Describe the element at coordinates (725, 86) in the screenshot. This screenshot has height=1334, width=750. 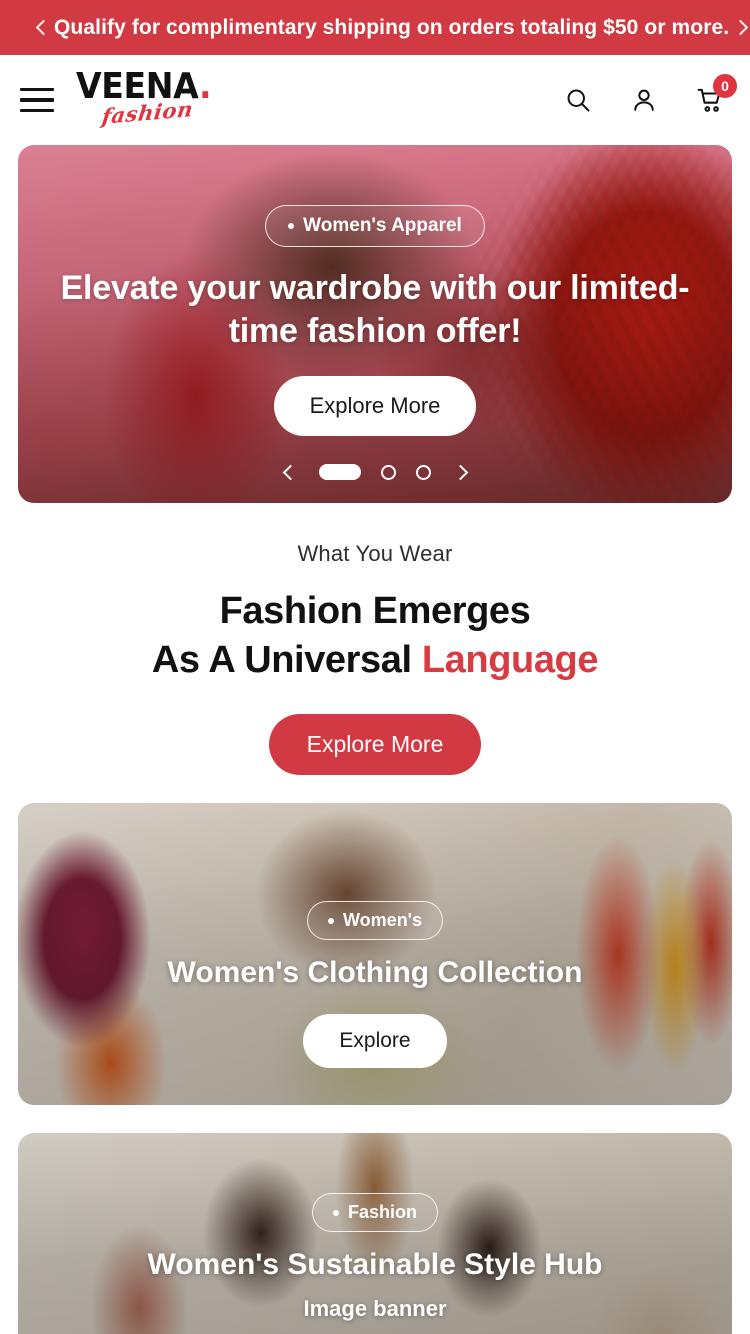
I see `cart-count-badge: 0` at that location.